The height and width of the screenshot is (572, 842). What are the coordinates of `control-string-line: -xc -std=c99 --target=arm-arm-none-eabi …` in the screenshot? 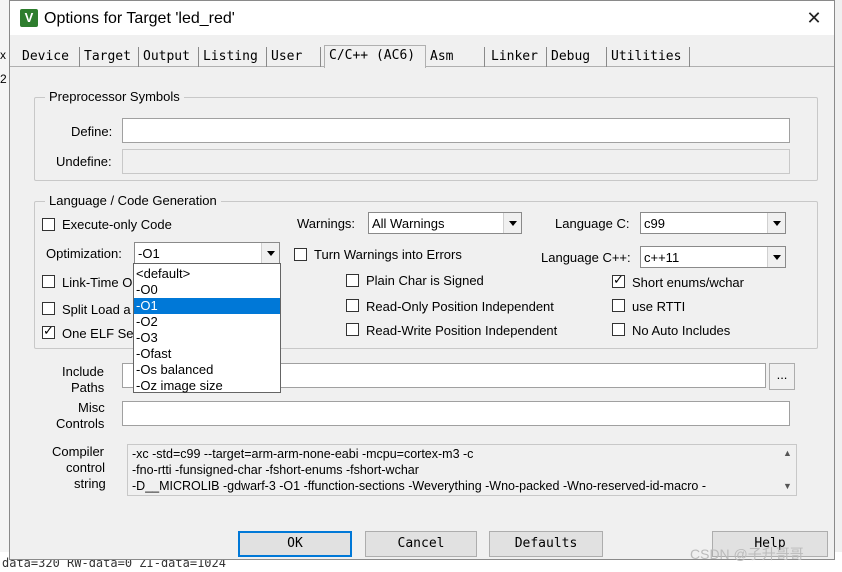 It's located at (303, 454).